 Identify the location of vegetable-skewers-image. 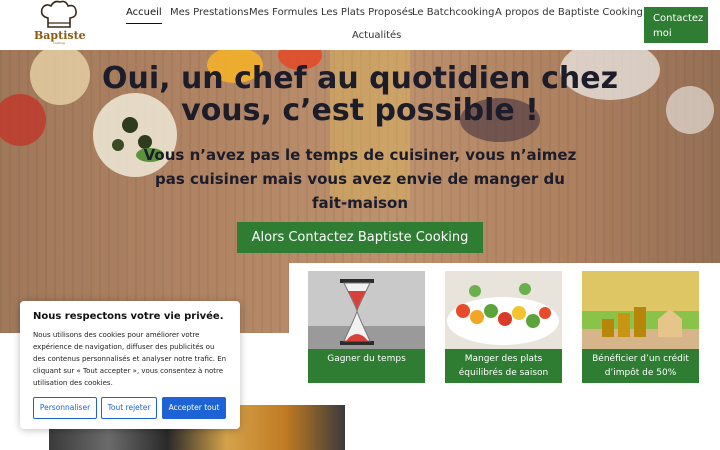
(503, 310).